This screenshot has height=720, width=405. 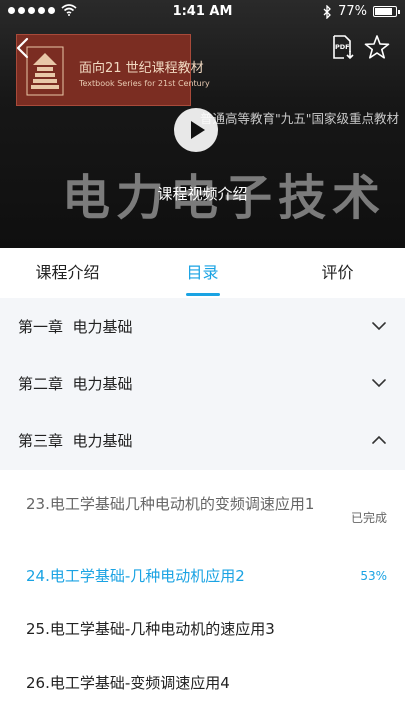 I want to click on battery-fill, so click(x=383, y=11).